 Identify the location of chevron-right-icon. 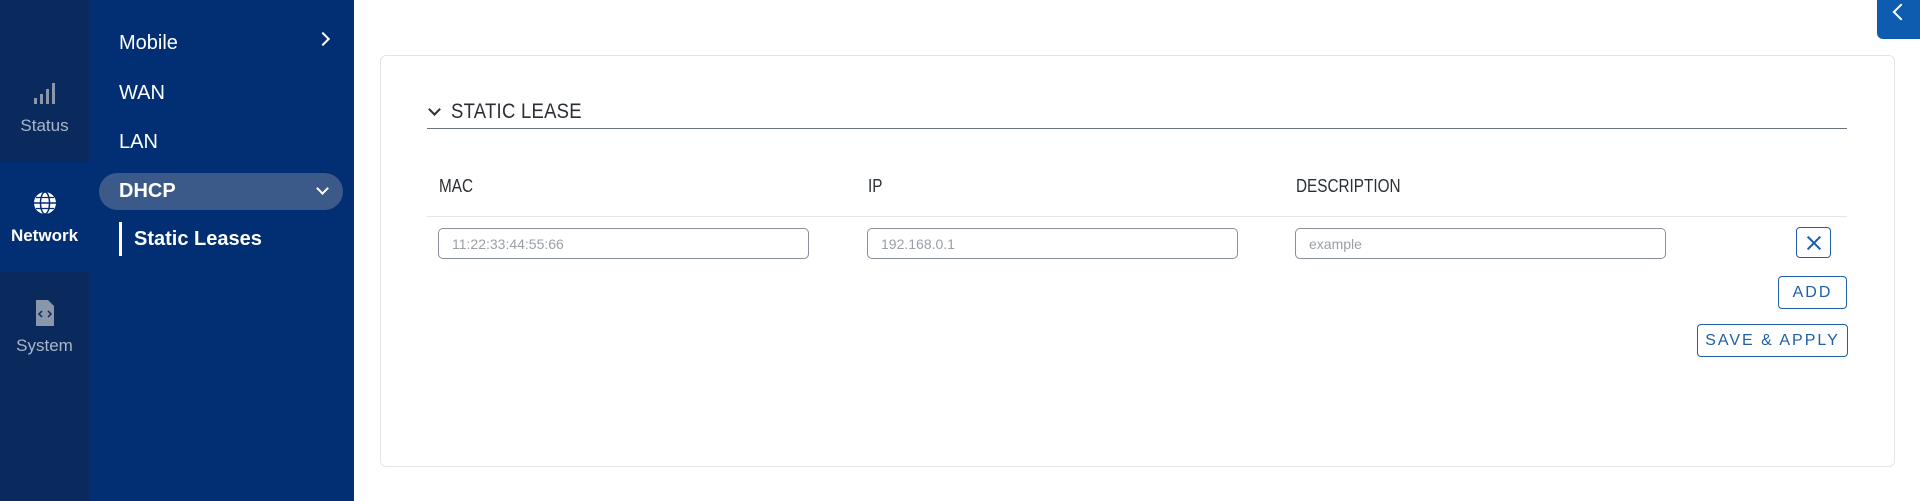
(323, 39).